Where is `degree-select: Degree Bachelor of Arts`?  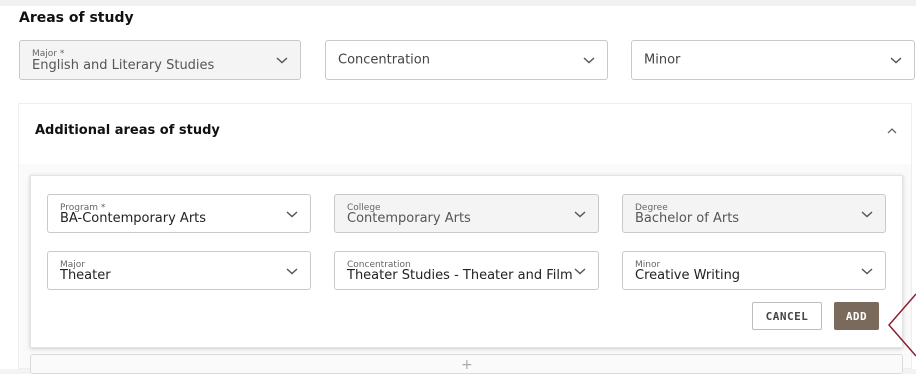
degree-select: Degree Bachelor of Arts is located at coordinates (754, 213).